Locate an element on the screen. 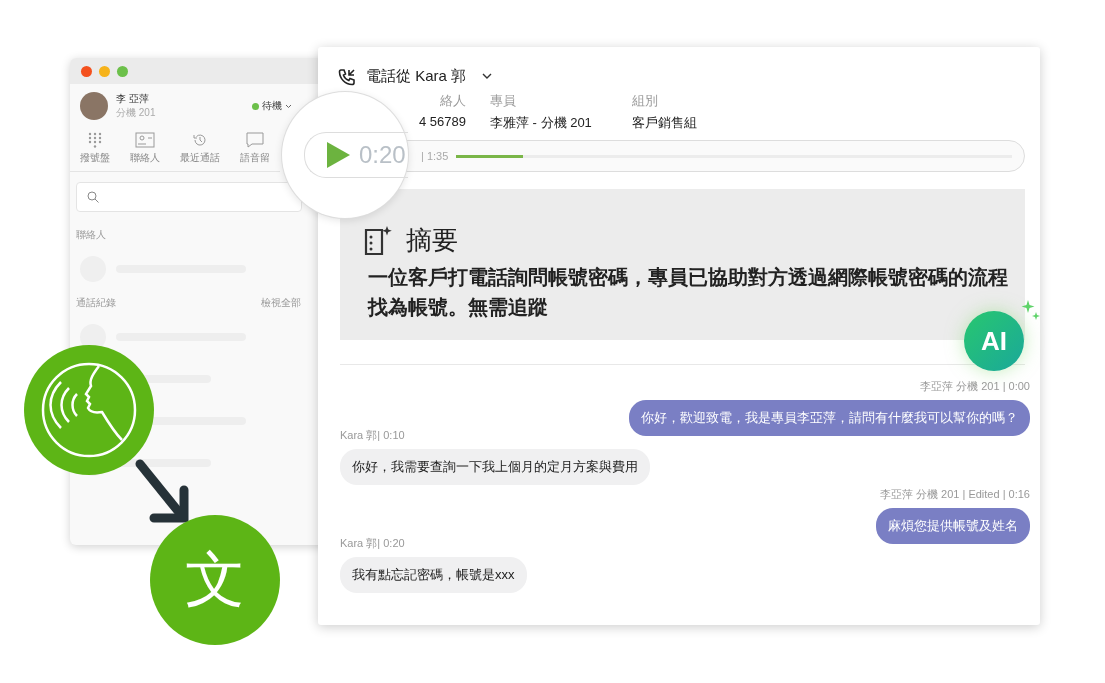  summary-title: 摘要 is located at coordinates (432, 240).